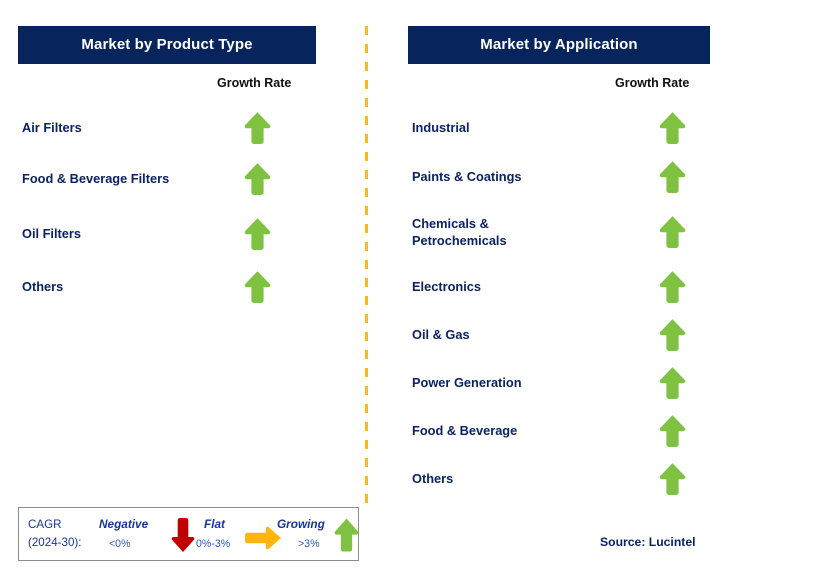 The width and height of the screenshot is (818, 586). I want to click on growth-rate-header-left: Growth Rate, so click(254, 83).